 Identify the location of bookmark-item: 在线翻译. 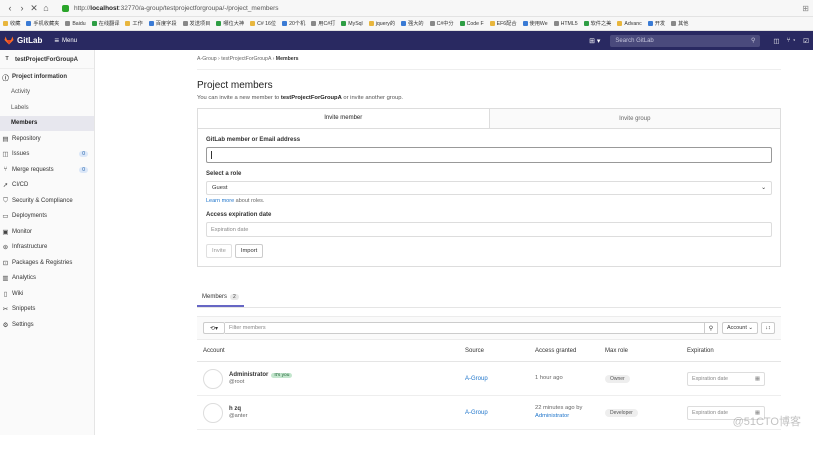
(105, 23).